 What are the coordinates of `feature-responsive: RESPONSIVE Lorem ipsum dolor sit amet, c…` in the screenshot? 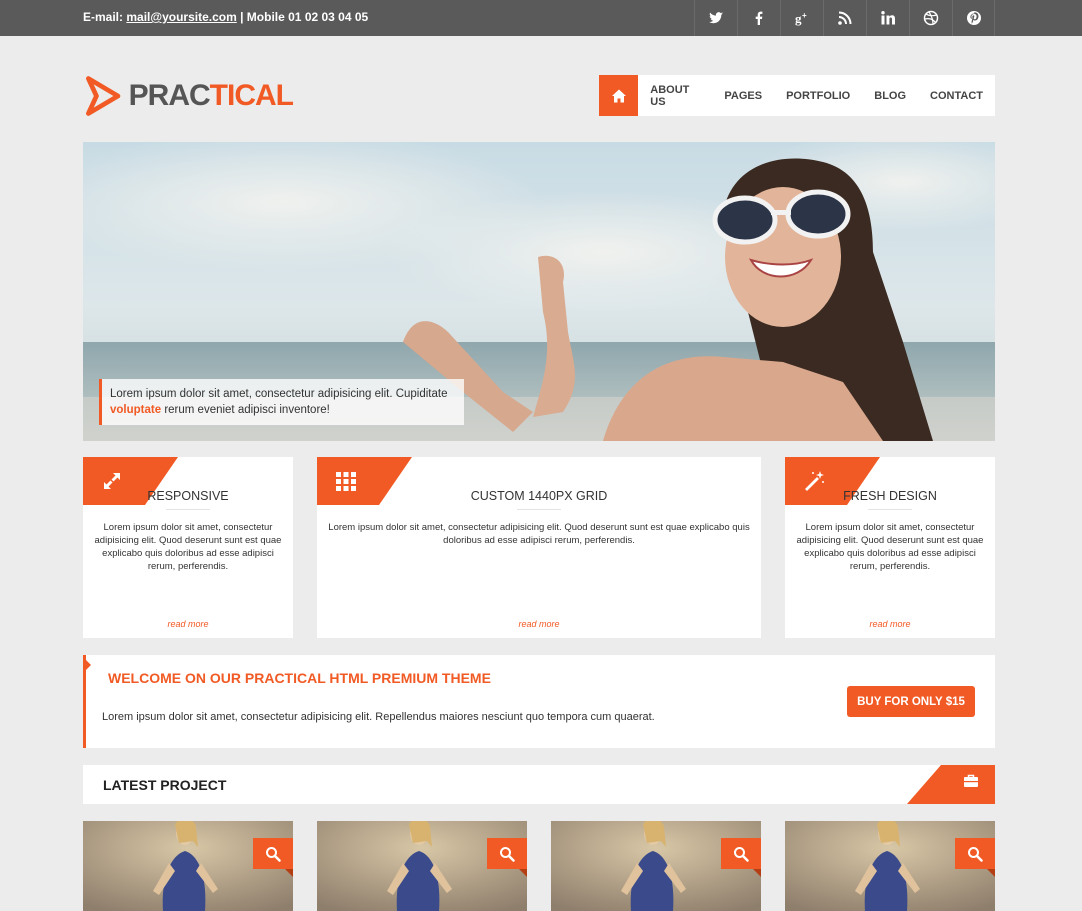 It's located at (188, 547).